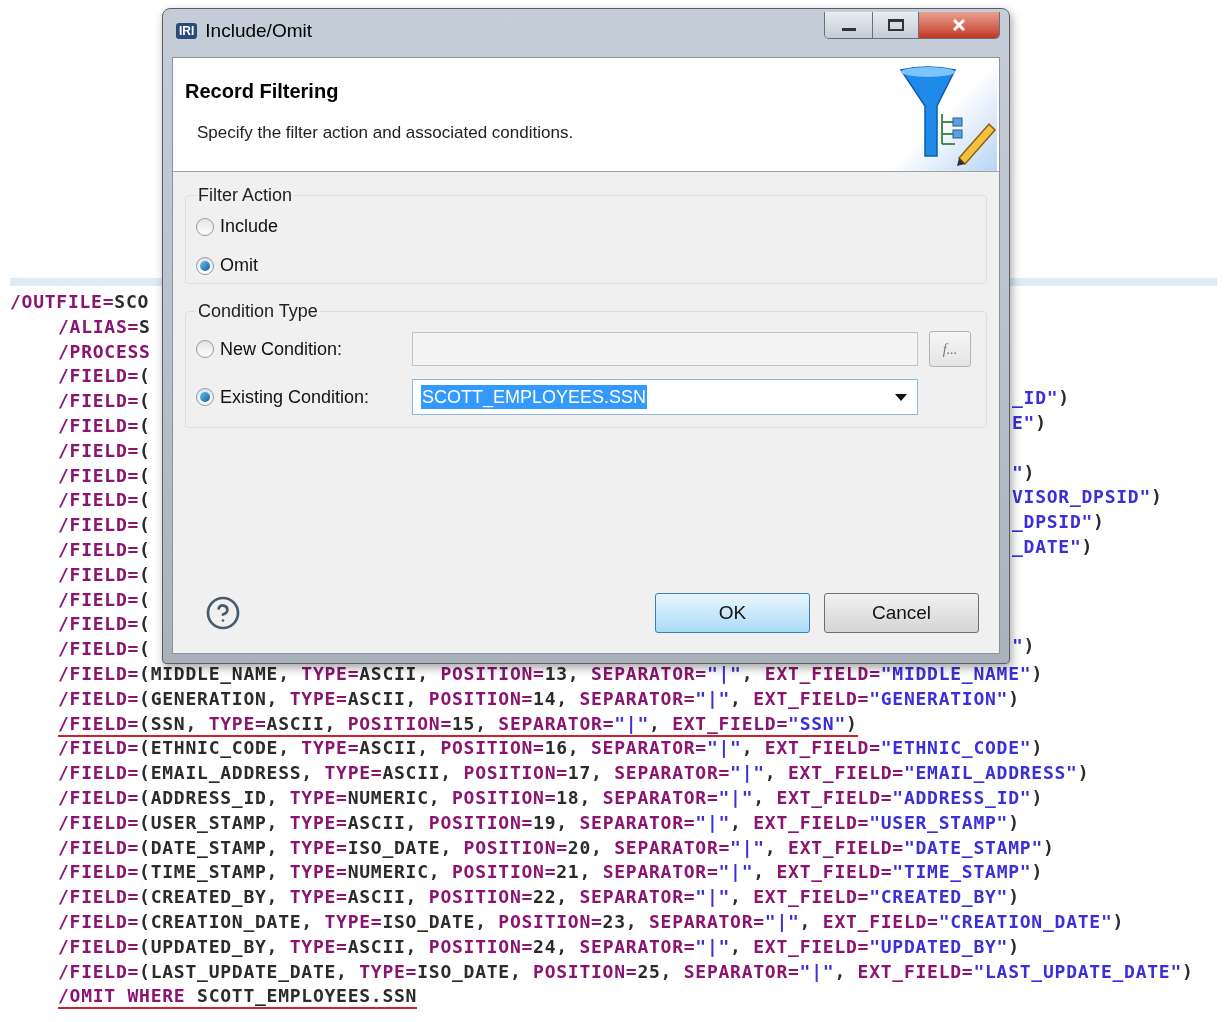  I want to click on code-line: /FIELD=(ADDRESS_ID, TYPE=NUMERIC, POSITION=18, SEPARATOR="|", EXT_FIELD="ADDRESS_ID"), so click(550, 798).